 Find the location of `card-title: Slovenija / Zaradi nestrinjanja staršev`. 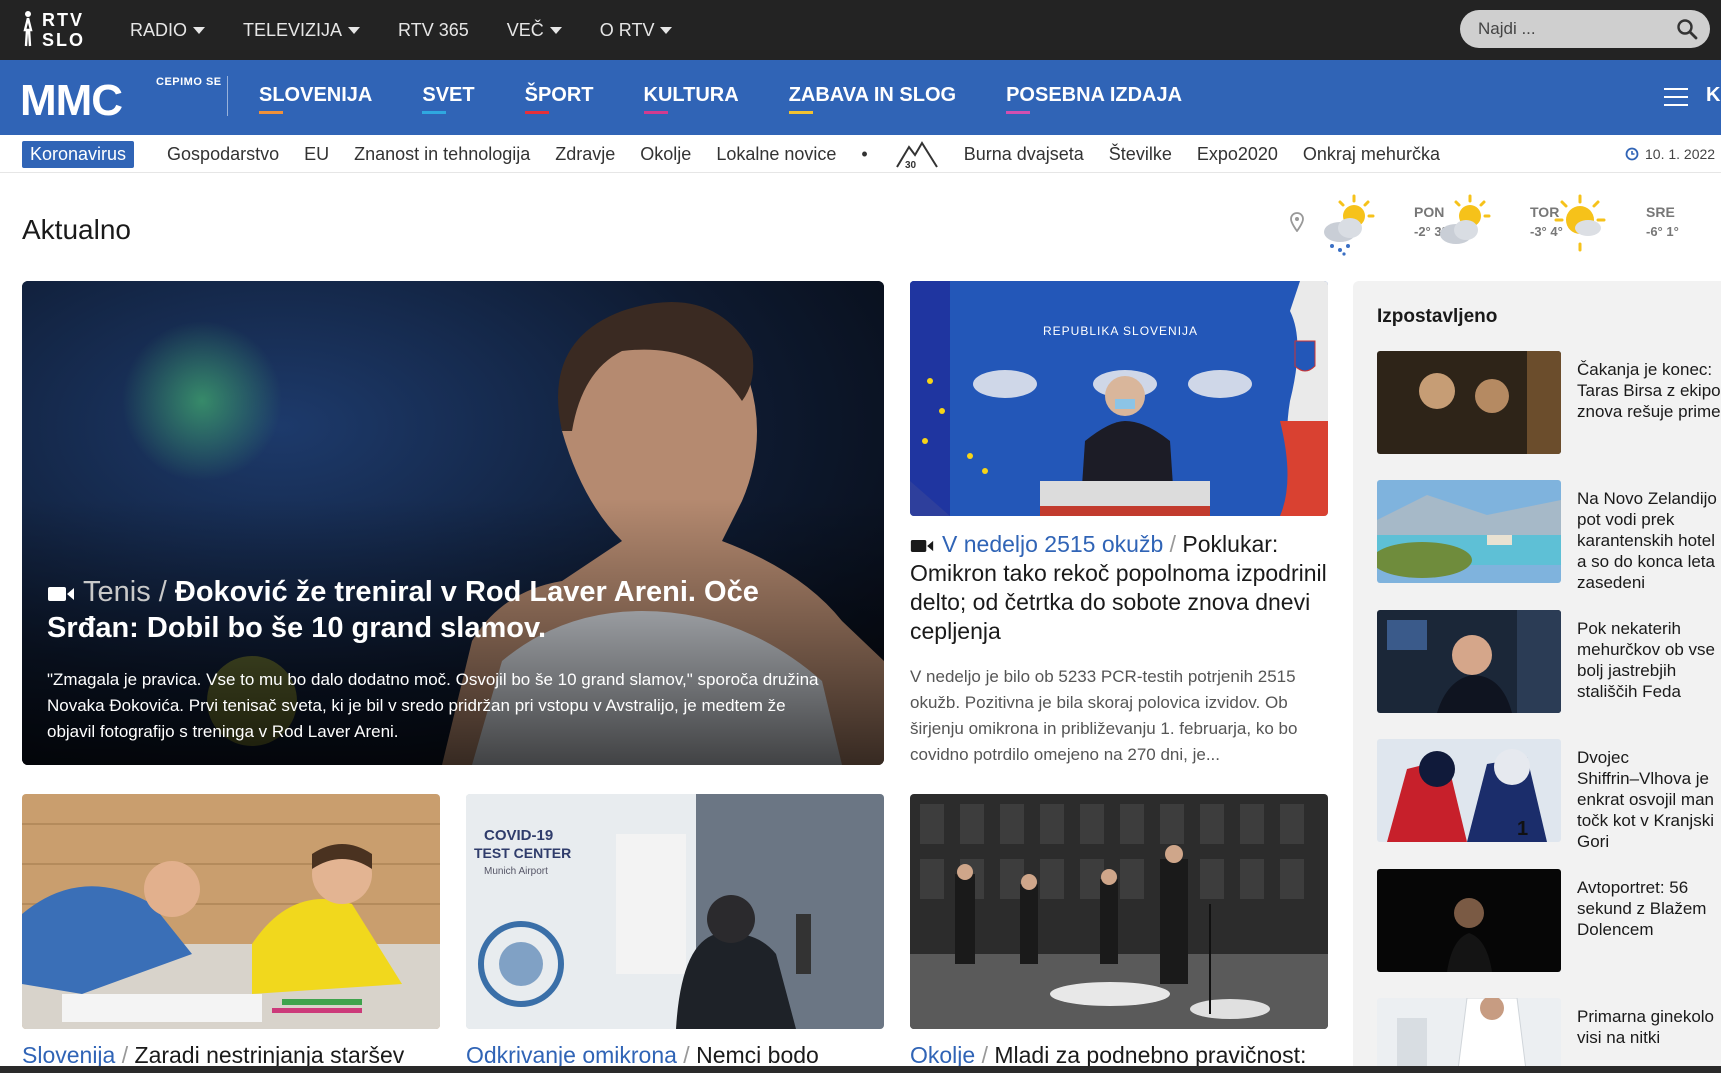

card-title: Slovenija / Zaradi nestrinjanja staršev is located at coordinates (231, 1055).